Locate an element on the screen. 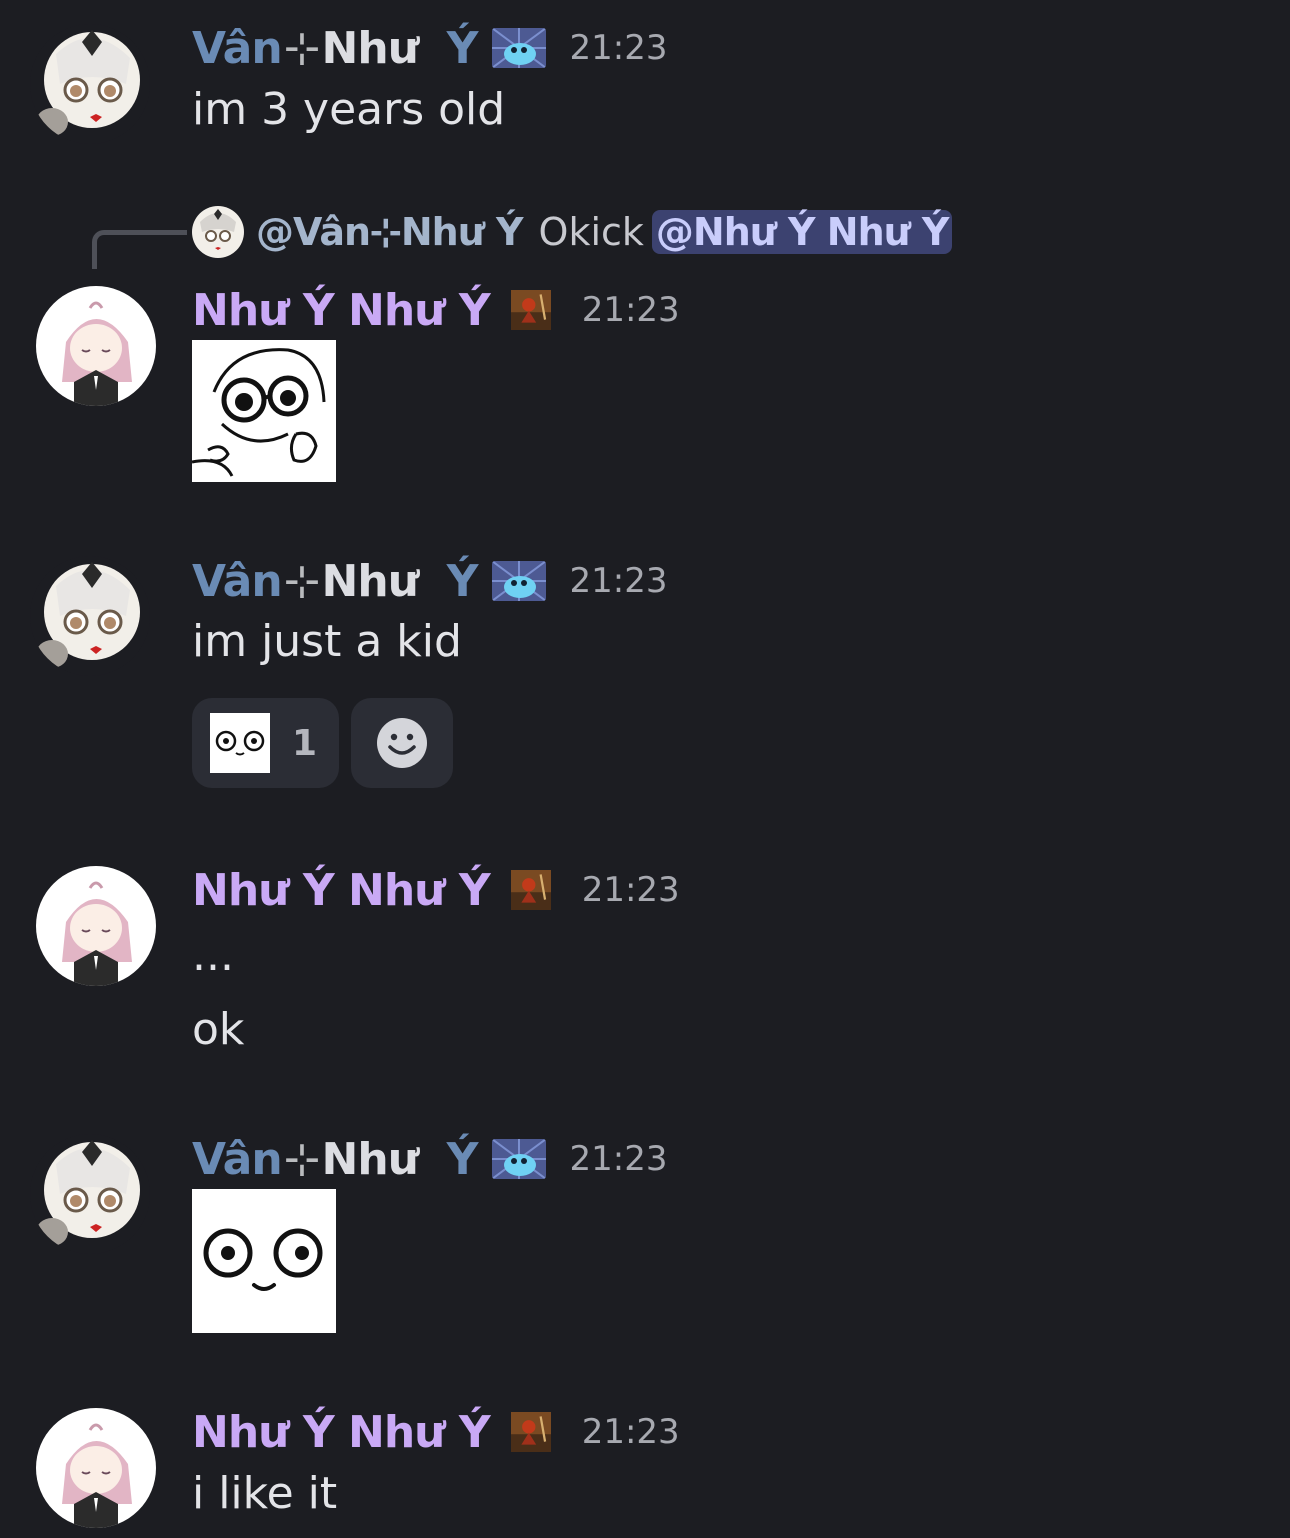 This screenshot has width=1290, height=1538. reply-author: @Vân⊹Như Ý is located at coordinates (390, 232).